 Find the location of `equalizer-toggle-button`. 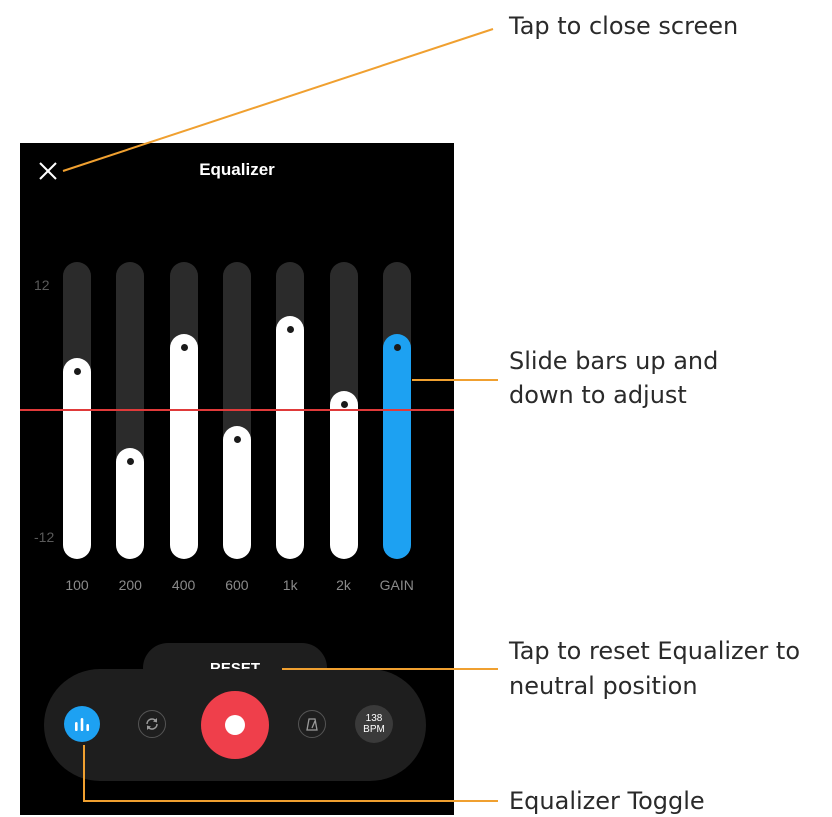

equalizer-toggle-button is located at coordinates (82, 724).